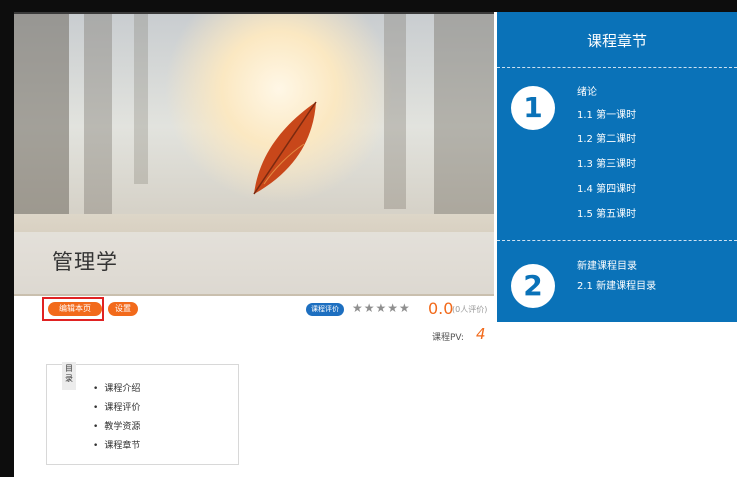 The image size is (737, 477). What do you see at coordinates (606, 113) in the screenshot?
I see `lesson-link: 1.1 第一课时` at bounding box center [606, 113].